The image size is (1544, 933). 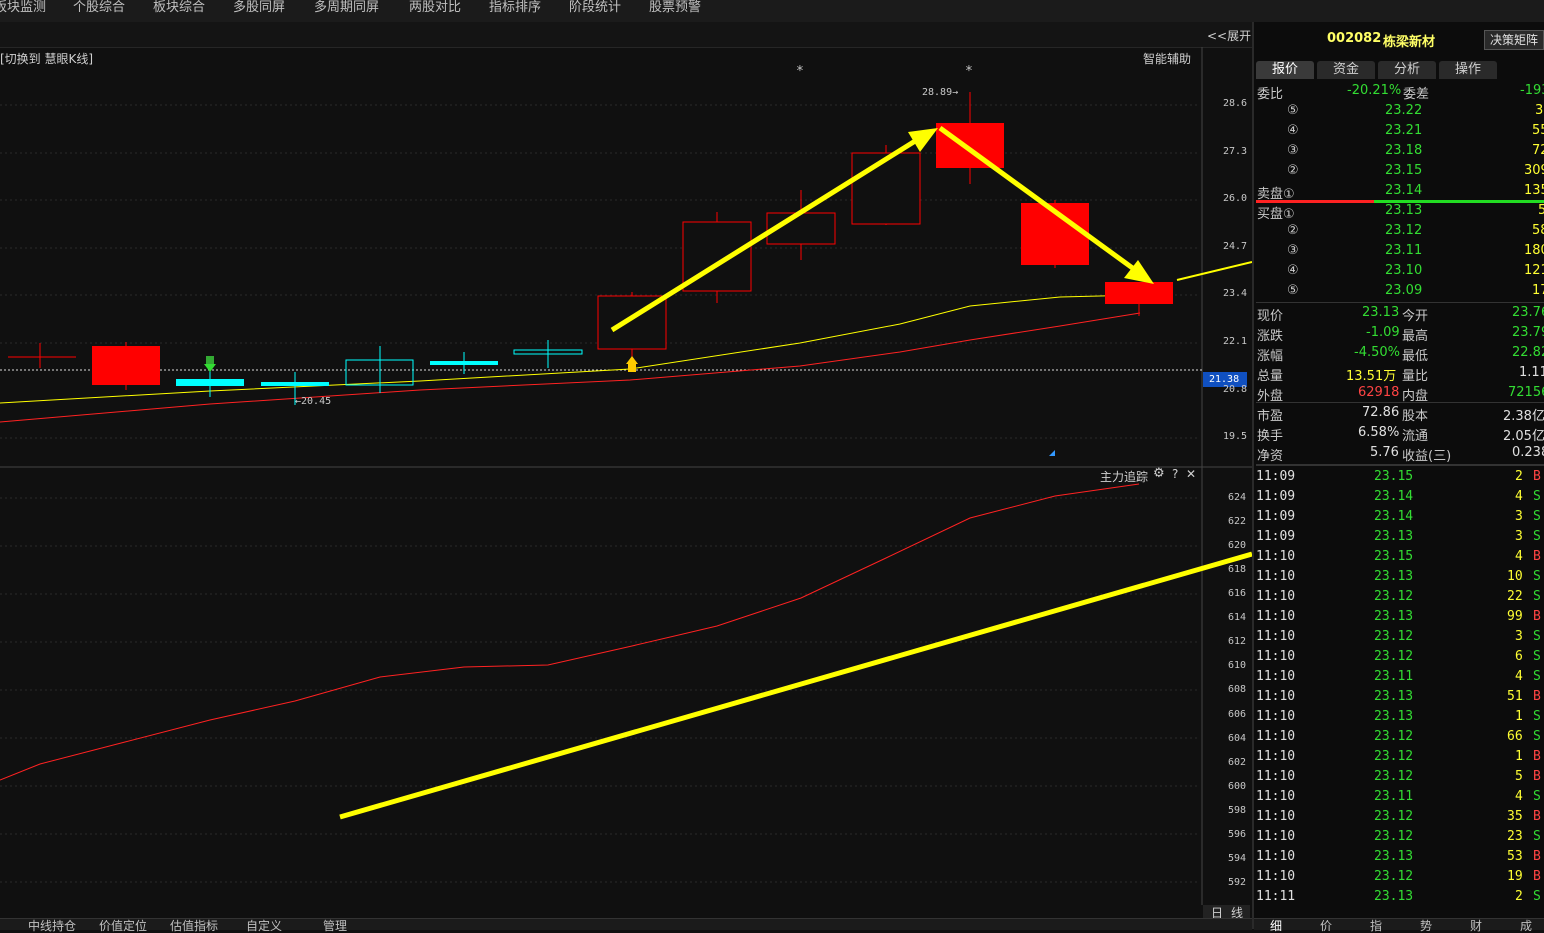 I want to click on tick-row: 11:10 23.13 51 B, so click(x=1400, y=699).